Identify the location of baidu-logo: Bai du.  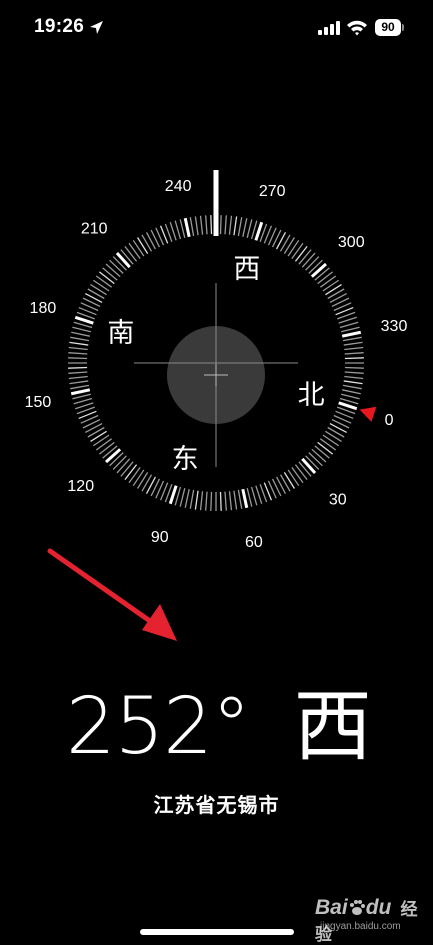
(353, 907).